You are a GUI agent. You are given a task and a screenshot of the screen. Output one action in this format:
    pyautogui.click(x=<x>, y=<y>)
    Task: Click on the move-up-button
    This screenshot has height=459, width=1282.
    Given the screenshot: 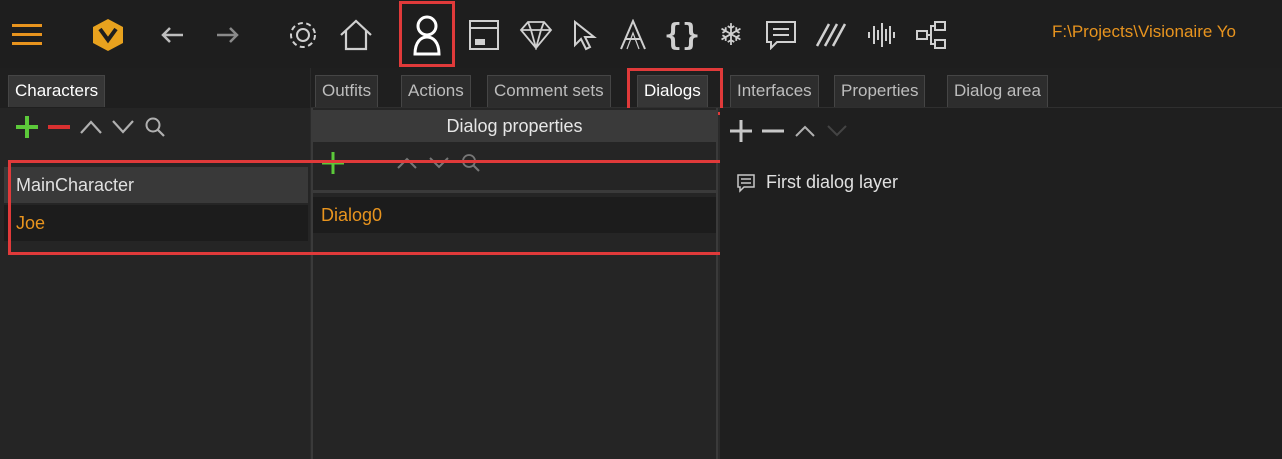 What is the action you would take?
    pyautogui.click(x=91, y=127)
    